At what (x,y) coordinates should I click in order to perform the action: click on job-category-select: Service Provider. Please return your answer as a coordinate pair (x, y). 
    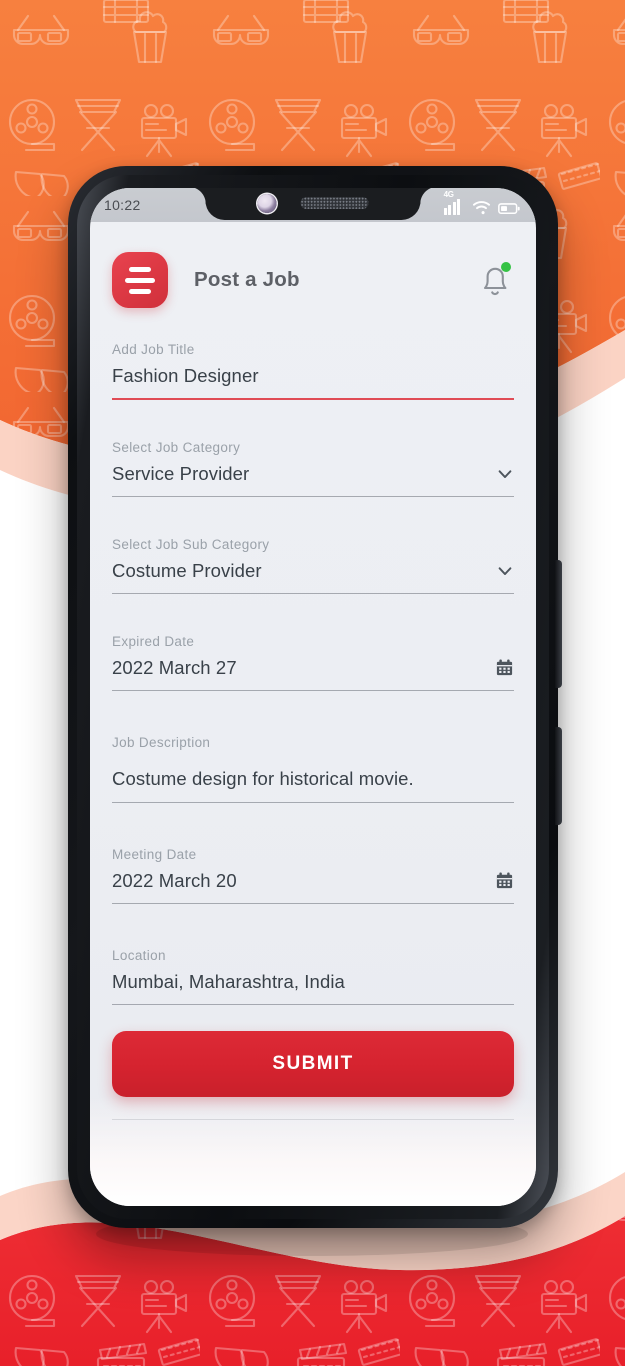
    Looking at the image, I should click on (299, 474).